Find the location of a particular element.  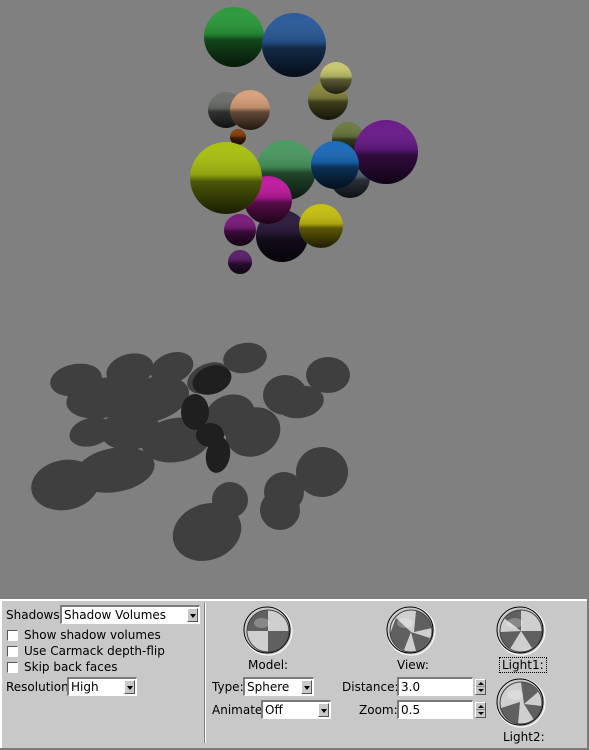

animate-label: Animate: is located at coordinates (239, 710).